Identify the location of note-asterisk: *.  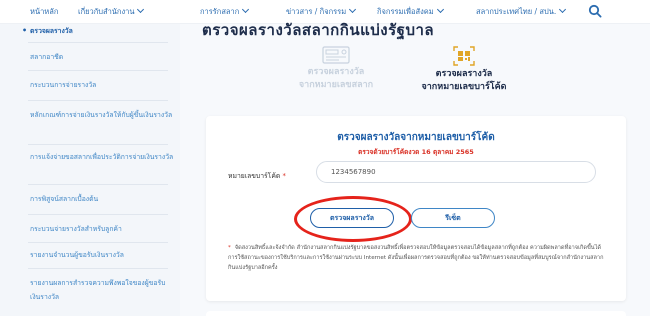
(229, 248).